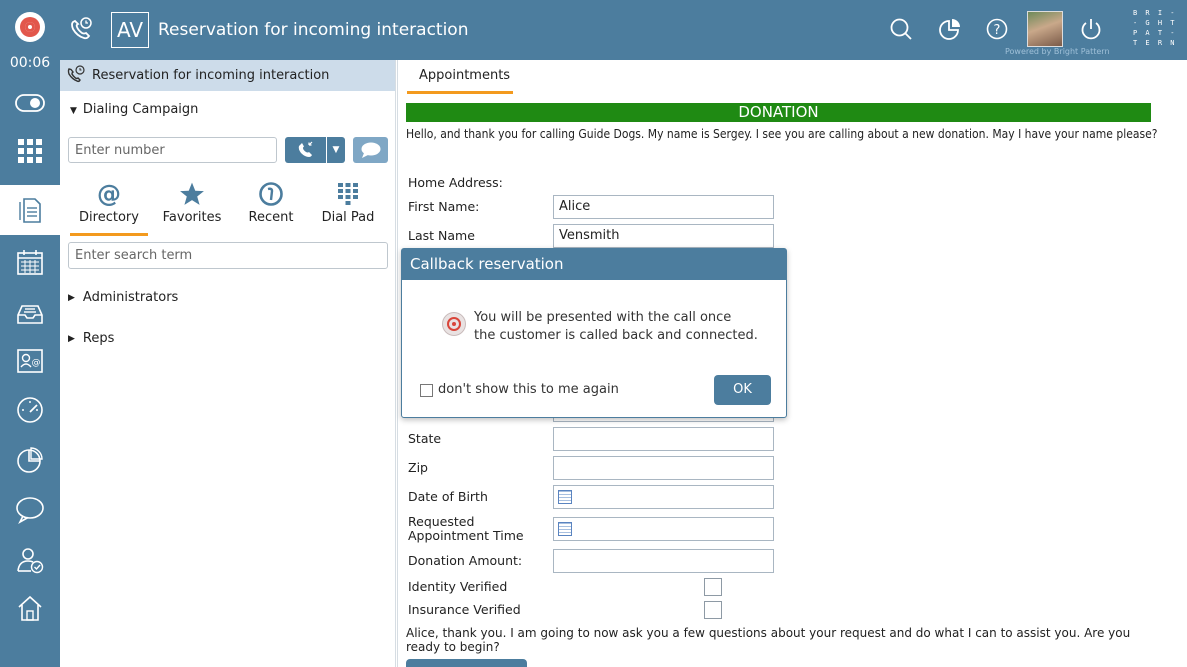 Image resolution: width=1187 pixels, height=667 pixels. Describe the element at coordinates (1091, 29) in the screenshot. I see `power-icon` at that location.